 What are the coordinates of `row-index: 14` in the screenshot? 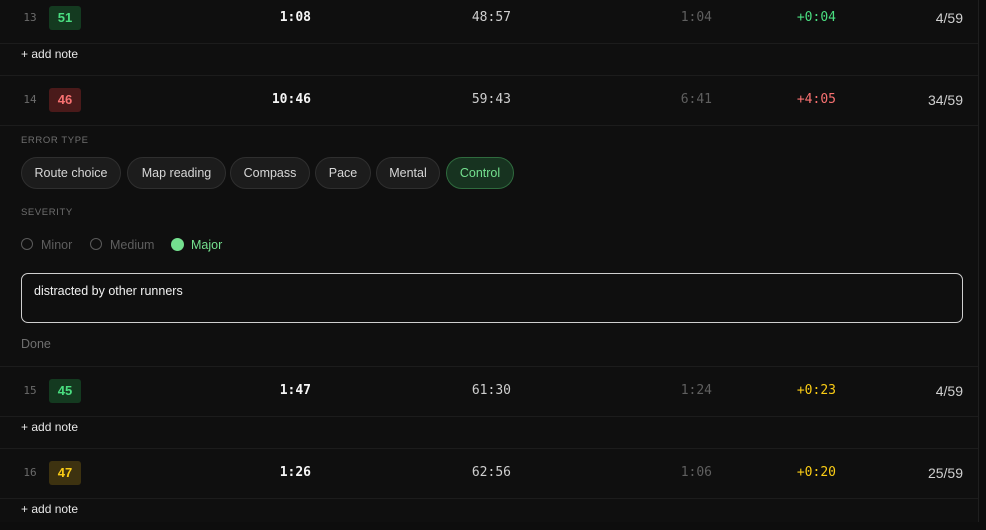 It's located at (30, 99).